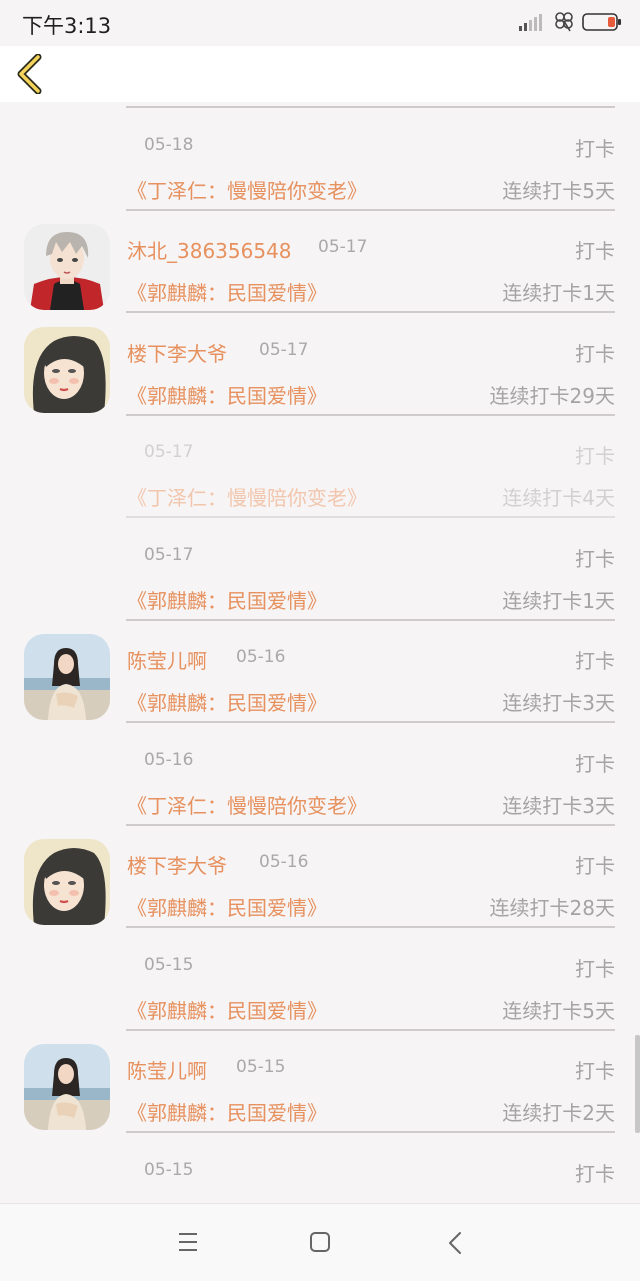 This screenshot has width=640, height=1281. I want to click on list-item: 沐北_386356548 05-17 打卡《郭麒麟：民国爱情》 连续打卡1天, so click(320, 268).